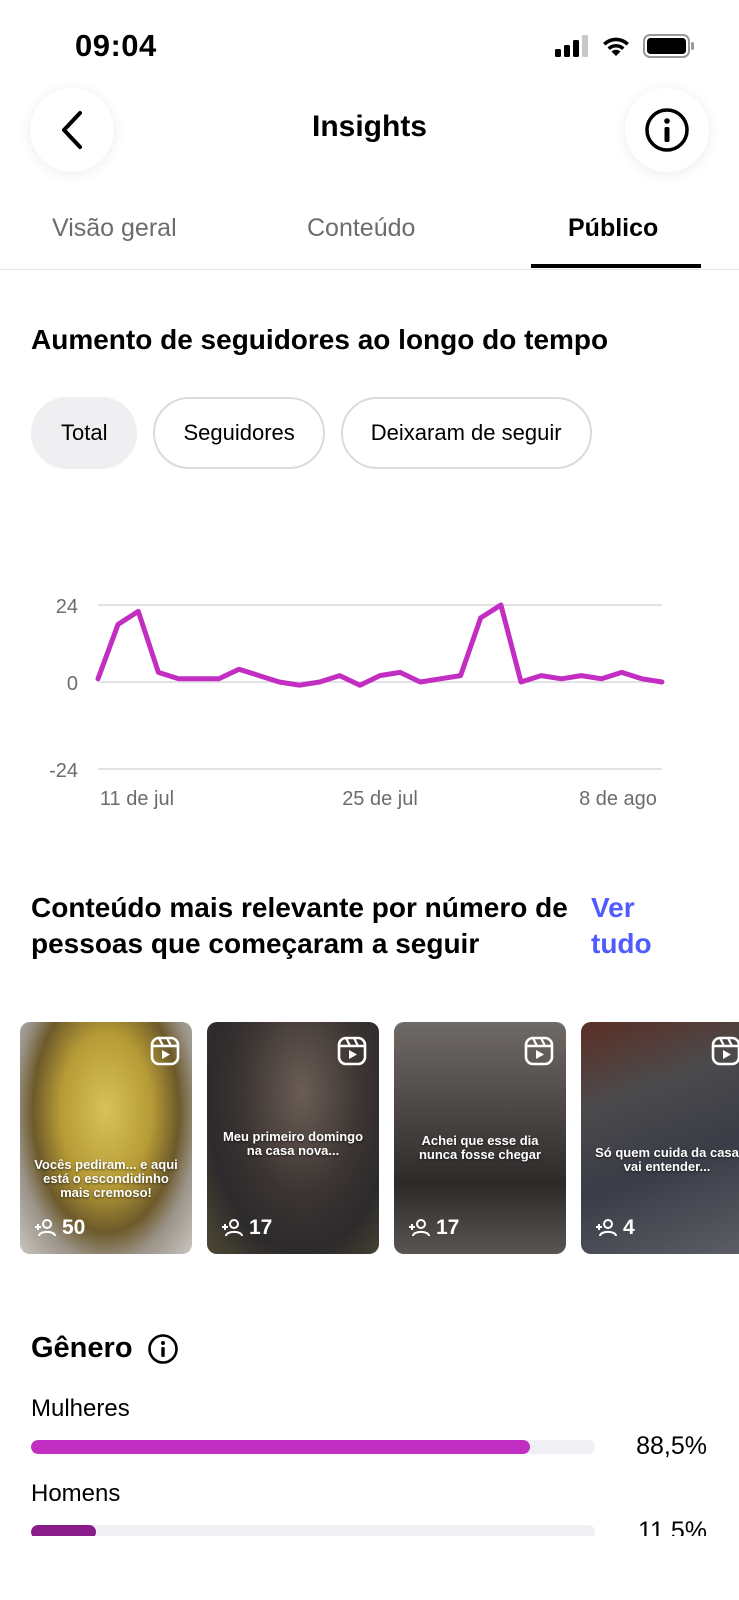 This screenshot has height=1600, width=739. What do you see at coordinates (668, 46) in the screenshot?
I see `battery-icon` at bounding box center [668, 46].